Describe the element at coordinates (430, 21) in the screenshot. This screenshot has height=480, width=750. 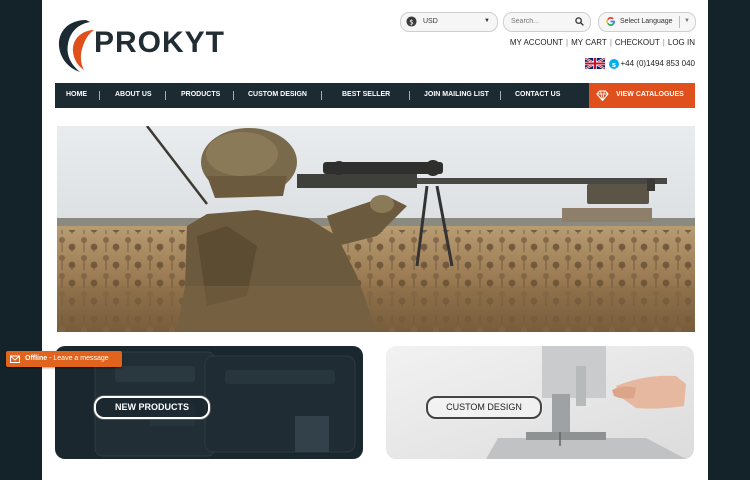
I see `currency-value: USD` at that location.